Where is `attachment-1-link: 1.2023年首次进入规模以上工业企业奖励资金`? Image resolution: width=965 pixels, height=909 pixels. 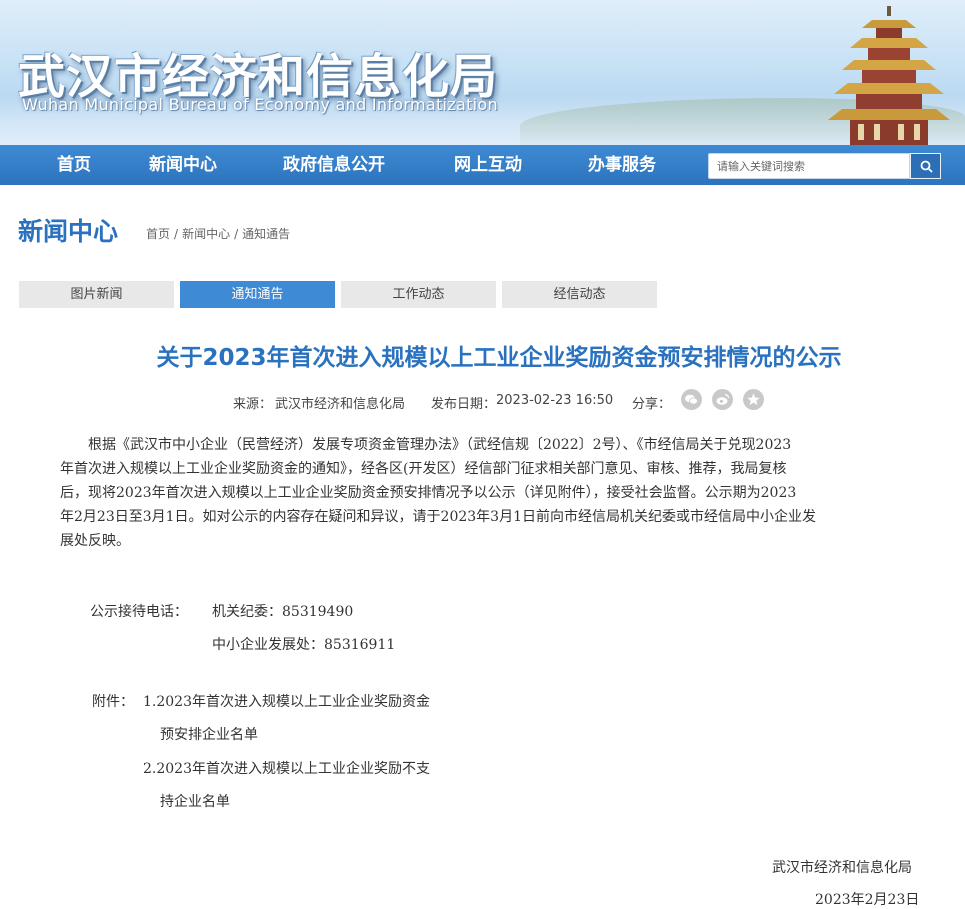
attachment-1-link: 1.2023年首次进入规模以上工业企业奖励资金 is located at coordinates (286, 701).